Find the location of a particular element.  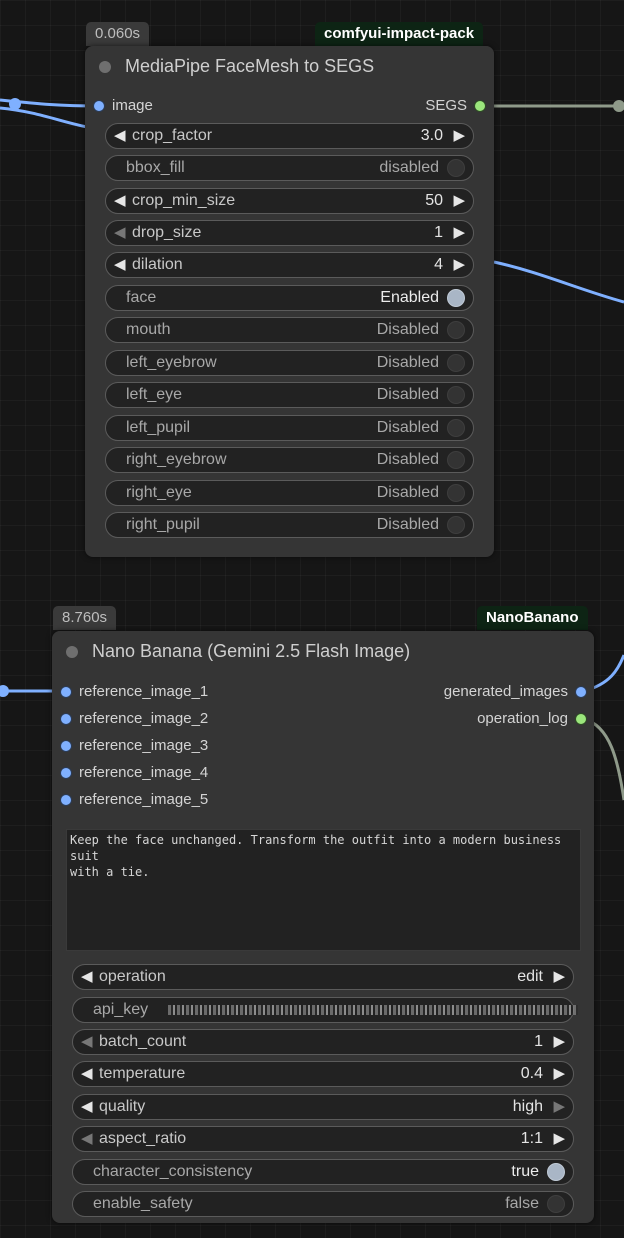

node-title: MediaPipe FaceMesh to SEGS is located at coordinates (250, 66).